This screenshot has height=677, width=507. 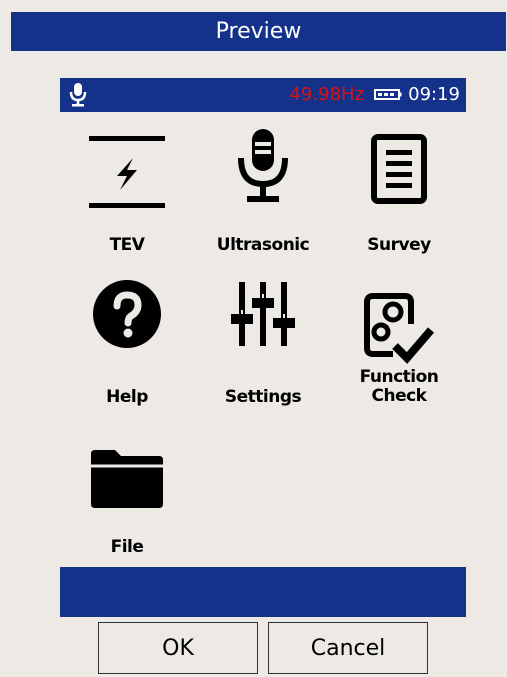 What do you see at coordinates (399, 386) in the screenshot?
I see `menu-item-label: Function Check` at bounding box center [399, 386].